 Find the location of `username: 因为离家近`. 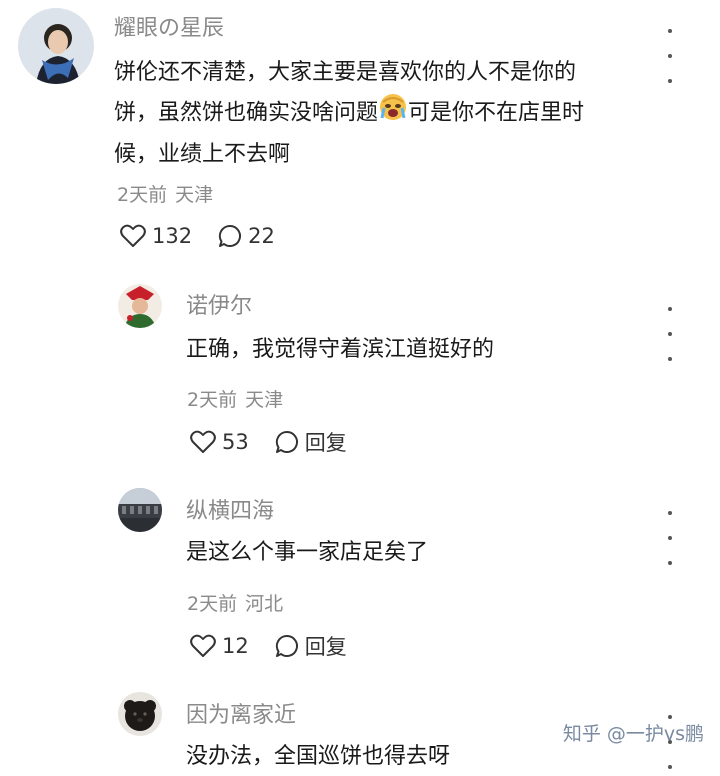

username: 因为离家近 is located at coordinates (241, 713).